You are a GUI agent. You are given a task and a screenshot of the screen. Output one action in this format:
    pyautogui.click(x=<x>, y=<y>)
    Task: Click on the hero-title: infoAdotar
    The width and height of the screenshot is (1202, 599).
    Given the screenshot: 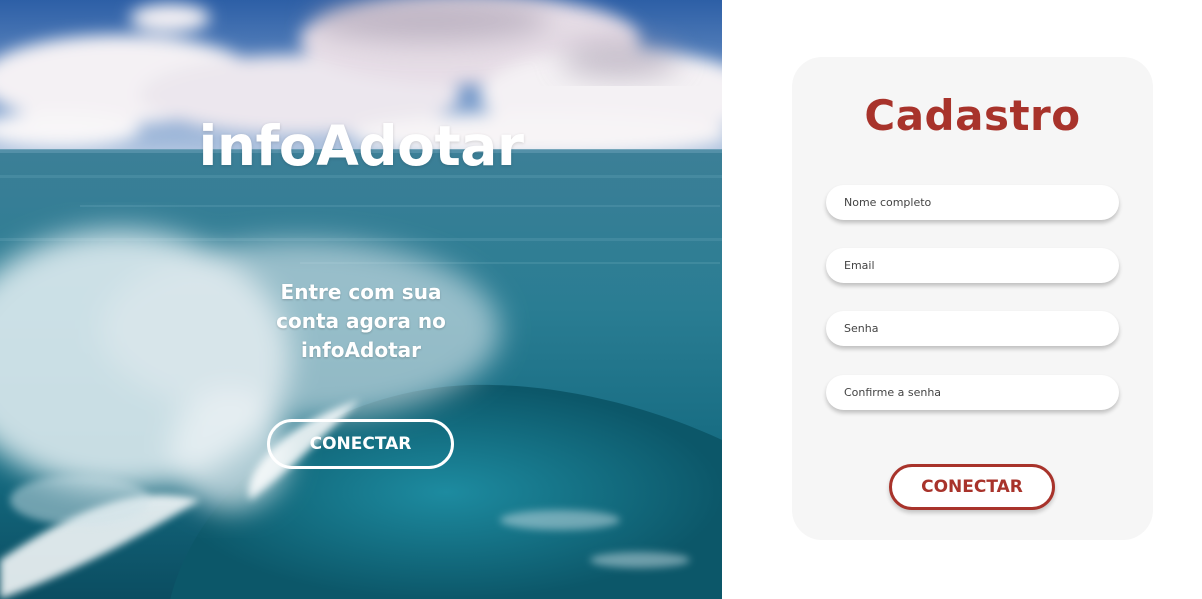 What is the action you would take?
    pyautogui.click(x=361, y=146)
    